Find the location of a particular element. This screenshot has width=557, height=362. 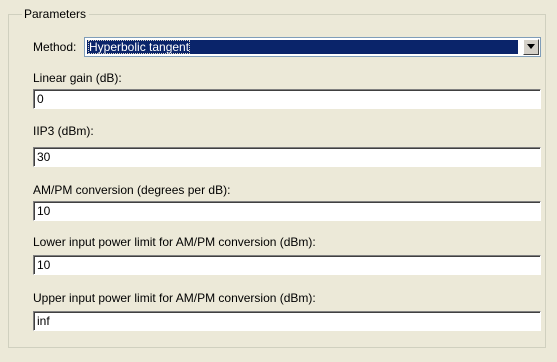

chevron-down-icon is located at coordinates (531, 46).